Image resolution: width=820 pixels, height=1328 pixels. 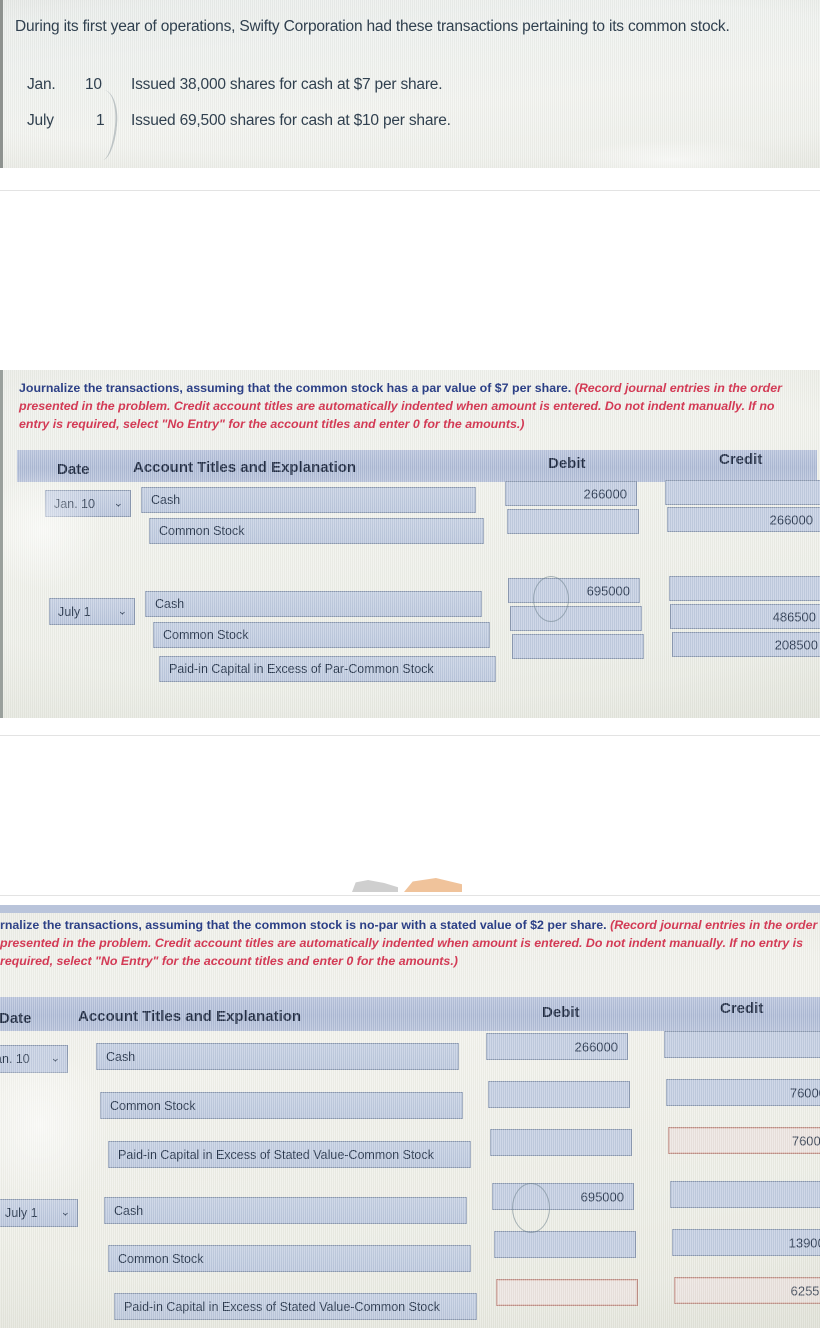 What do you see at coordinates (161, 1258) in the screenshot?
I see `part-b-row-4-account-value: Common Stock` at bounding box center [161, 1258].